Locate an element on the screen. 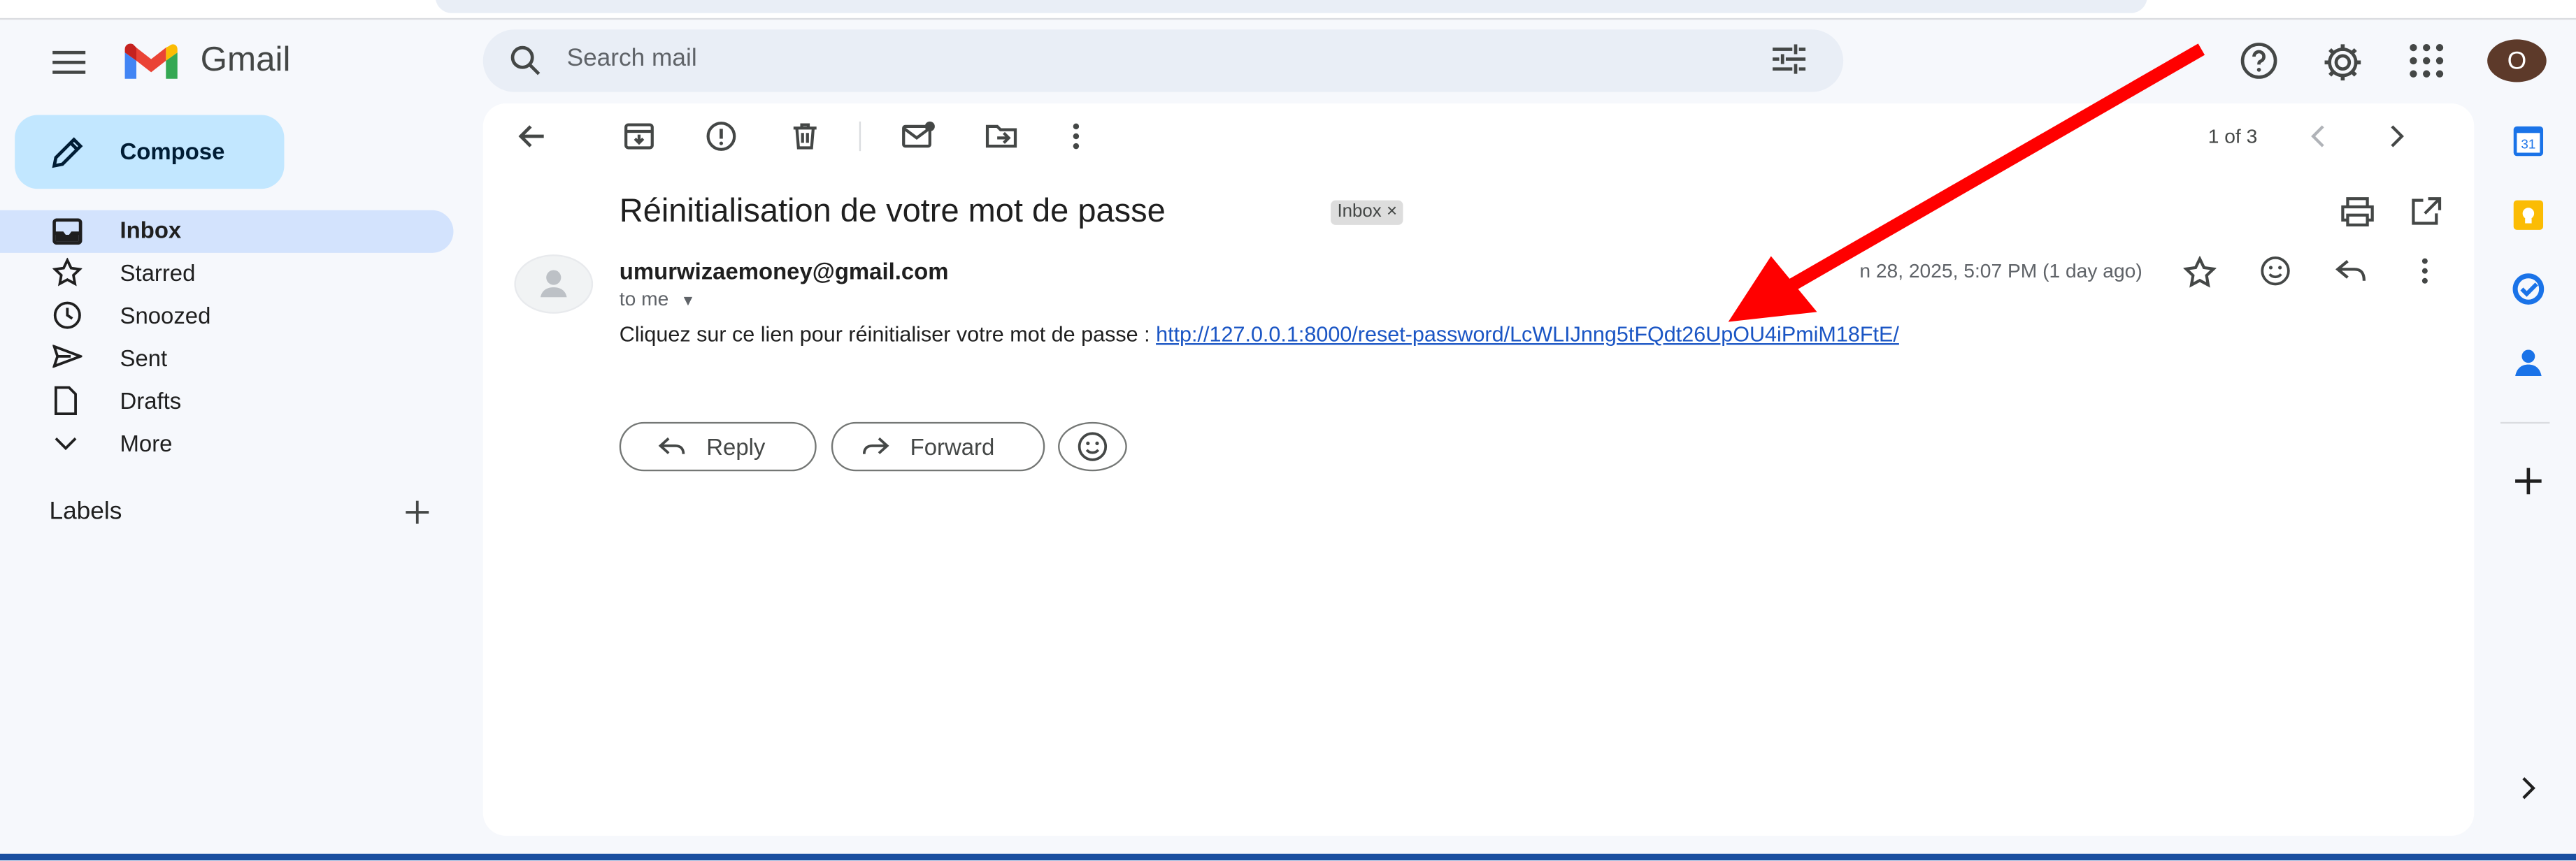 This screenshot has height=861, width=2576. taskbar-edge is located at coordinates (1288, 857).